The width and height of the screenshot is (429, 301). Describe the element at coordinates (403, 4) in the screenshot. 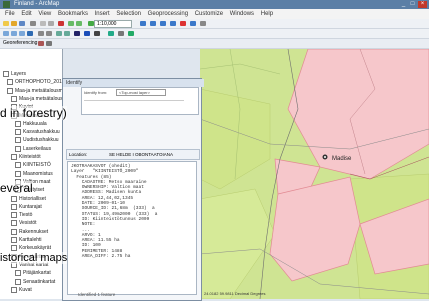

I see `minimize-button: _` at that location.